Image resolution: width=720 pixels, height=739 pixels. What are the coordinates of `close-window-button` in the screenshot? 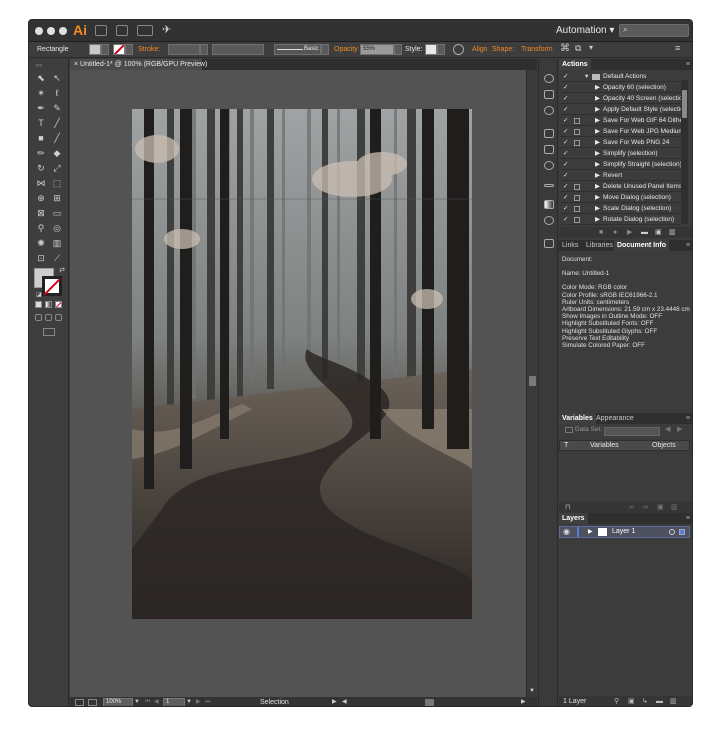 It's located at (39, 31).